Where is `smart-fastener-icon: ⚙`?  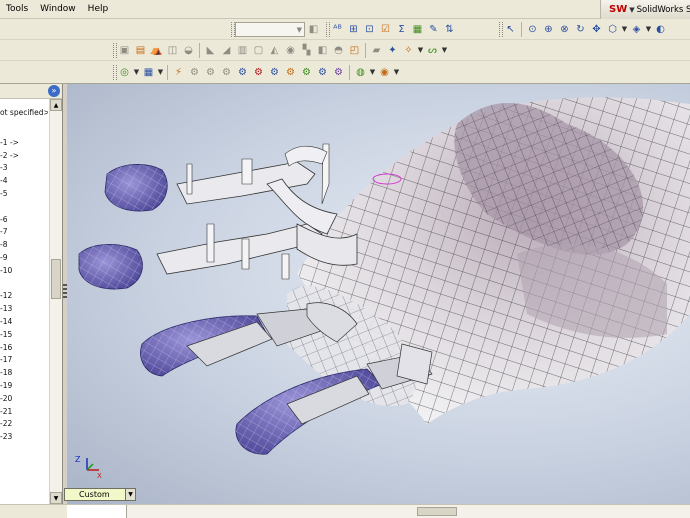
smart-fastener-icon: ⚙ is located at coordinates (210, 72).